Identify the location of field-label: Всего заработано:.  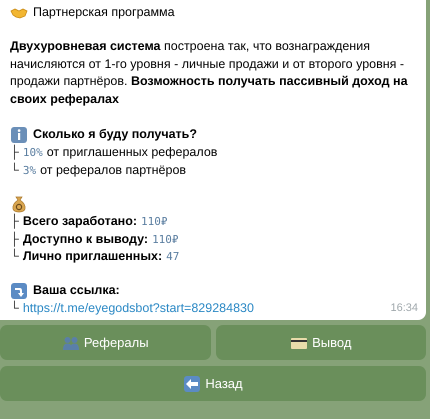
(79, 221).